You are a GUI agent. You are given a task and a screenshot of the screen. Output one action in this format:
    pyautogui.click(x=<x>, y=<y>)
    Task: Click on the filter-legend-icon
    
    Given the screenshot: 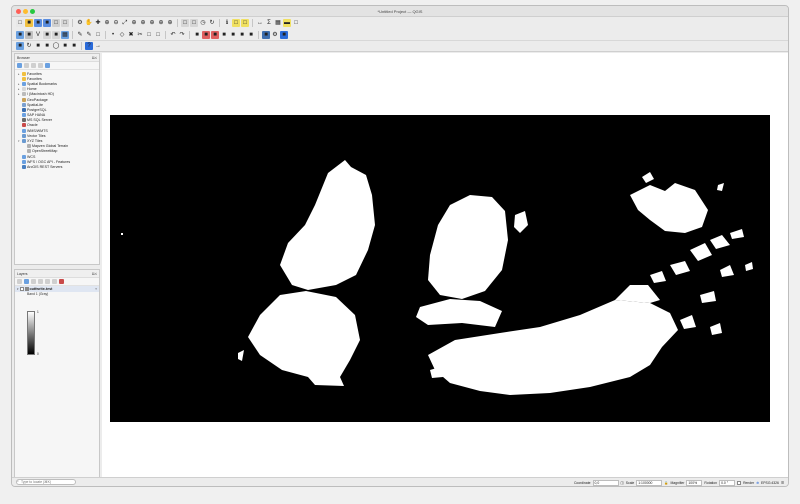 What is the action you would take?
    pyautogui.click(x=40, y=281)
    